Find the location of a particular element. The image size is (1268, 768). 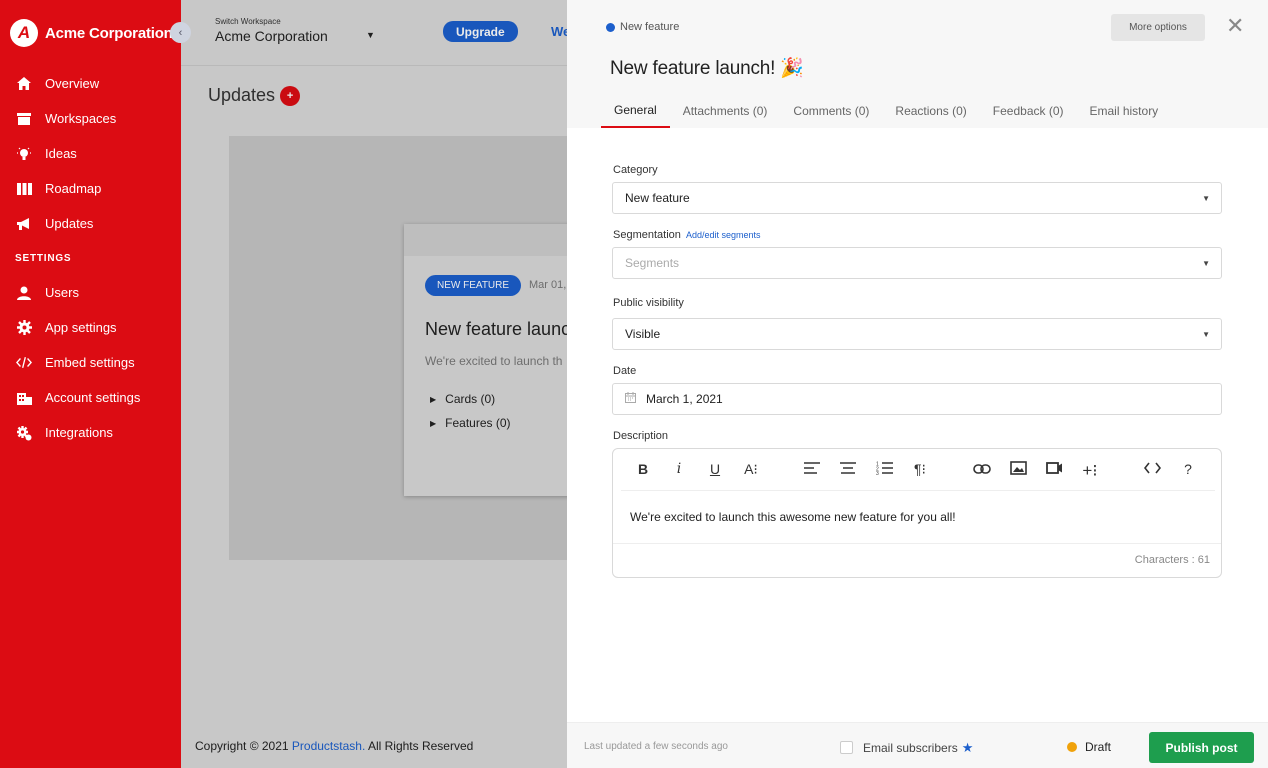

align-left-icon is located at coordinates (812, 469).